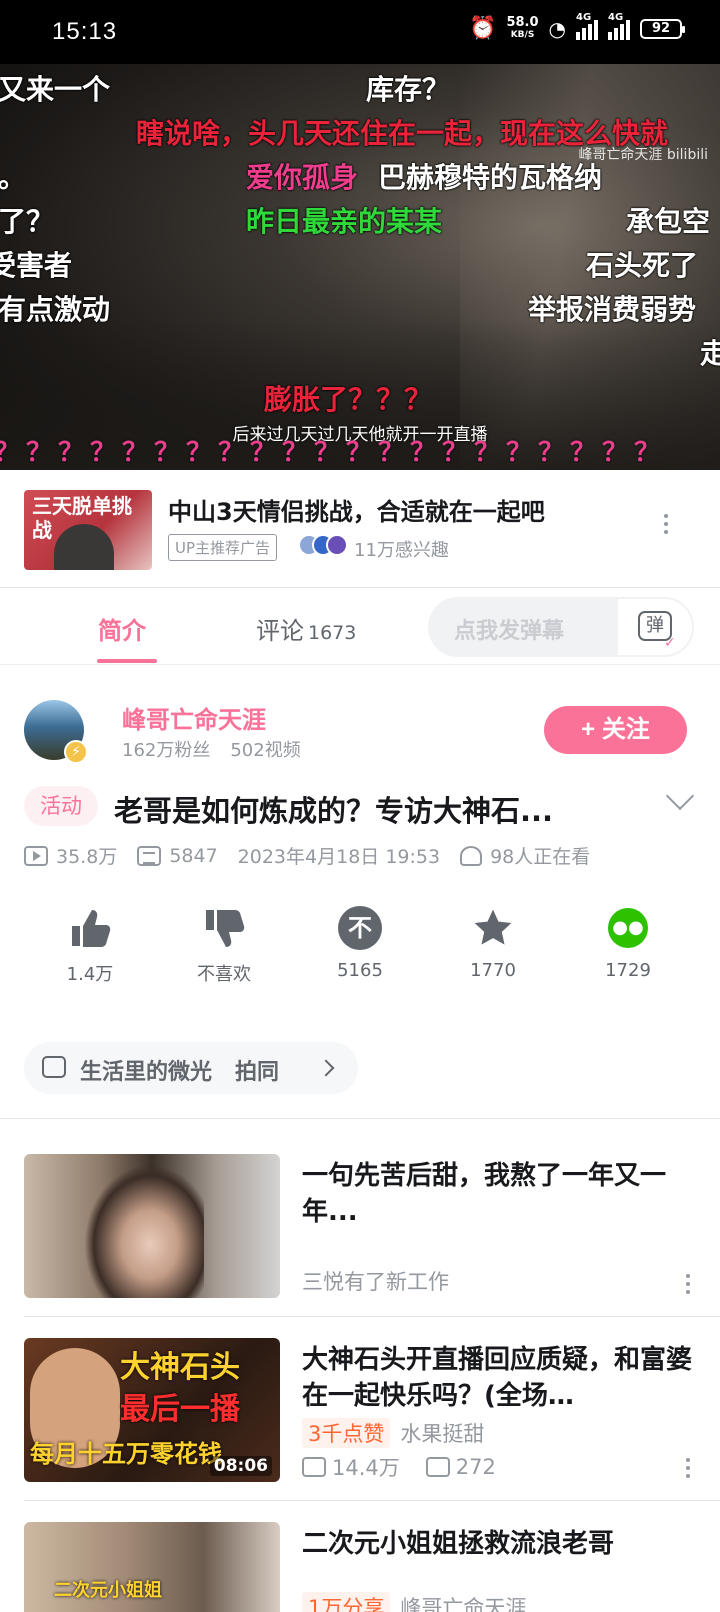 The image size is (720, 1612). I want to click on list-item: 二次元小姐姐 二次元小姐姐拯救流浪老哥 1万分享 峰哥亡命天涯, so click(372, 1567).